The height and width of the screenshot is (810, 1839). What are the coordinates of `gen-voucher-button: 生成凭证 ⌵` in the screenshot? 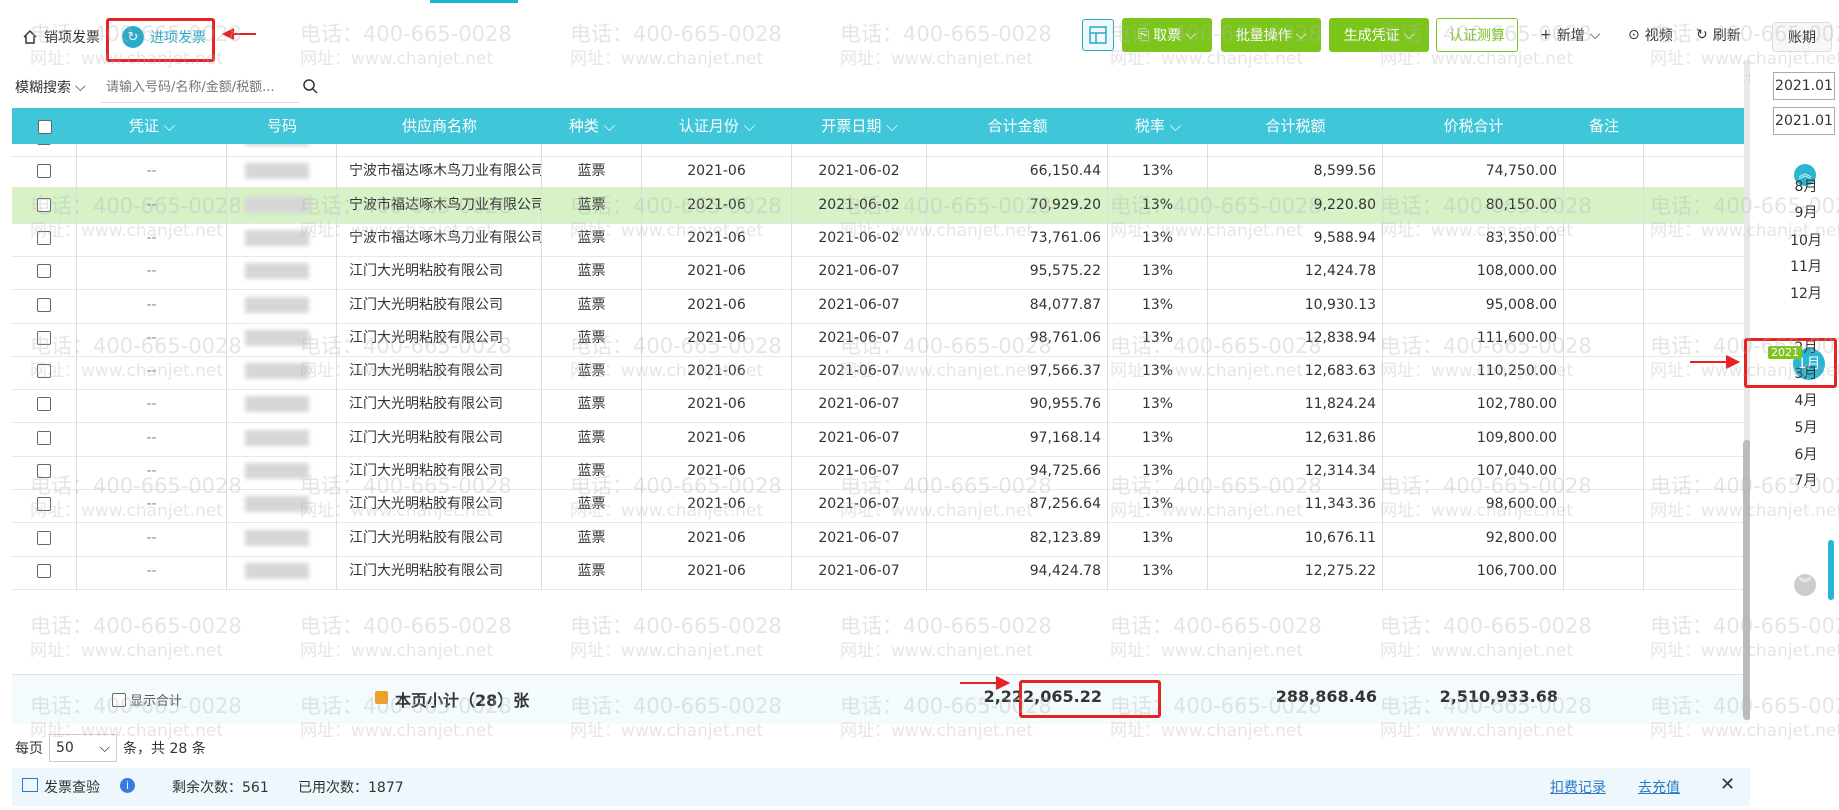 It's located at (1379, 35).